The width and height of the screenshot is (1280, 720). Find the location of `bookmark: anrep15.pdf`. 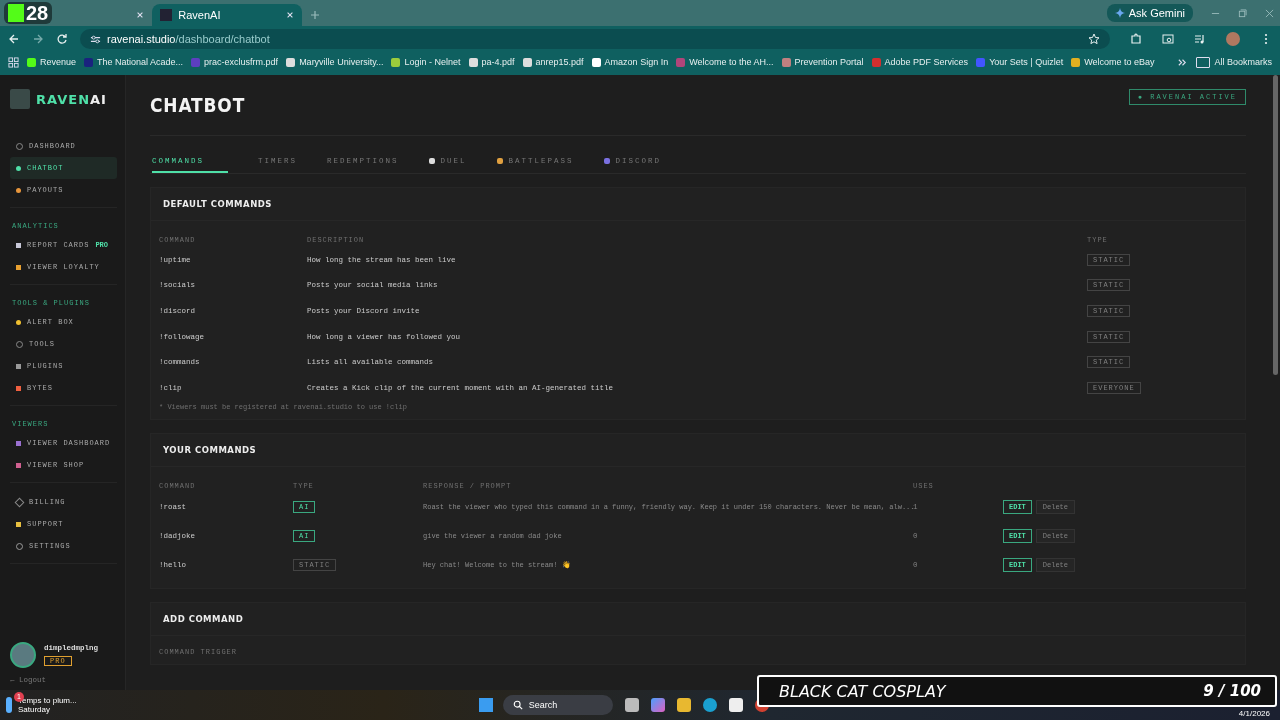

bookmark: anrep15.pdf is located at coordinates (553, 62).